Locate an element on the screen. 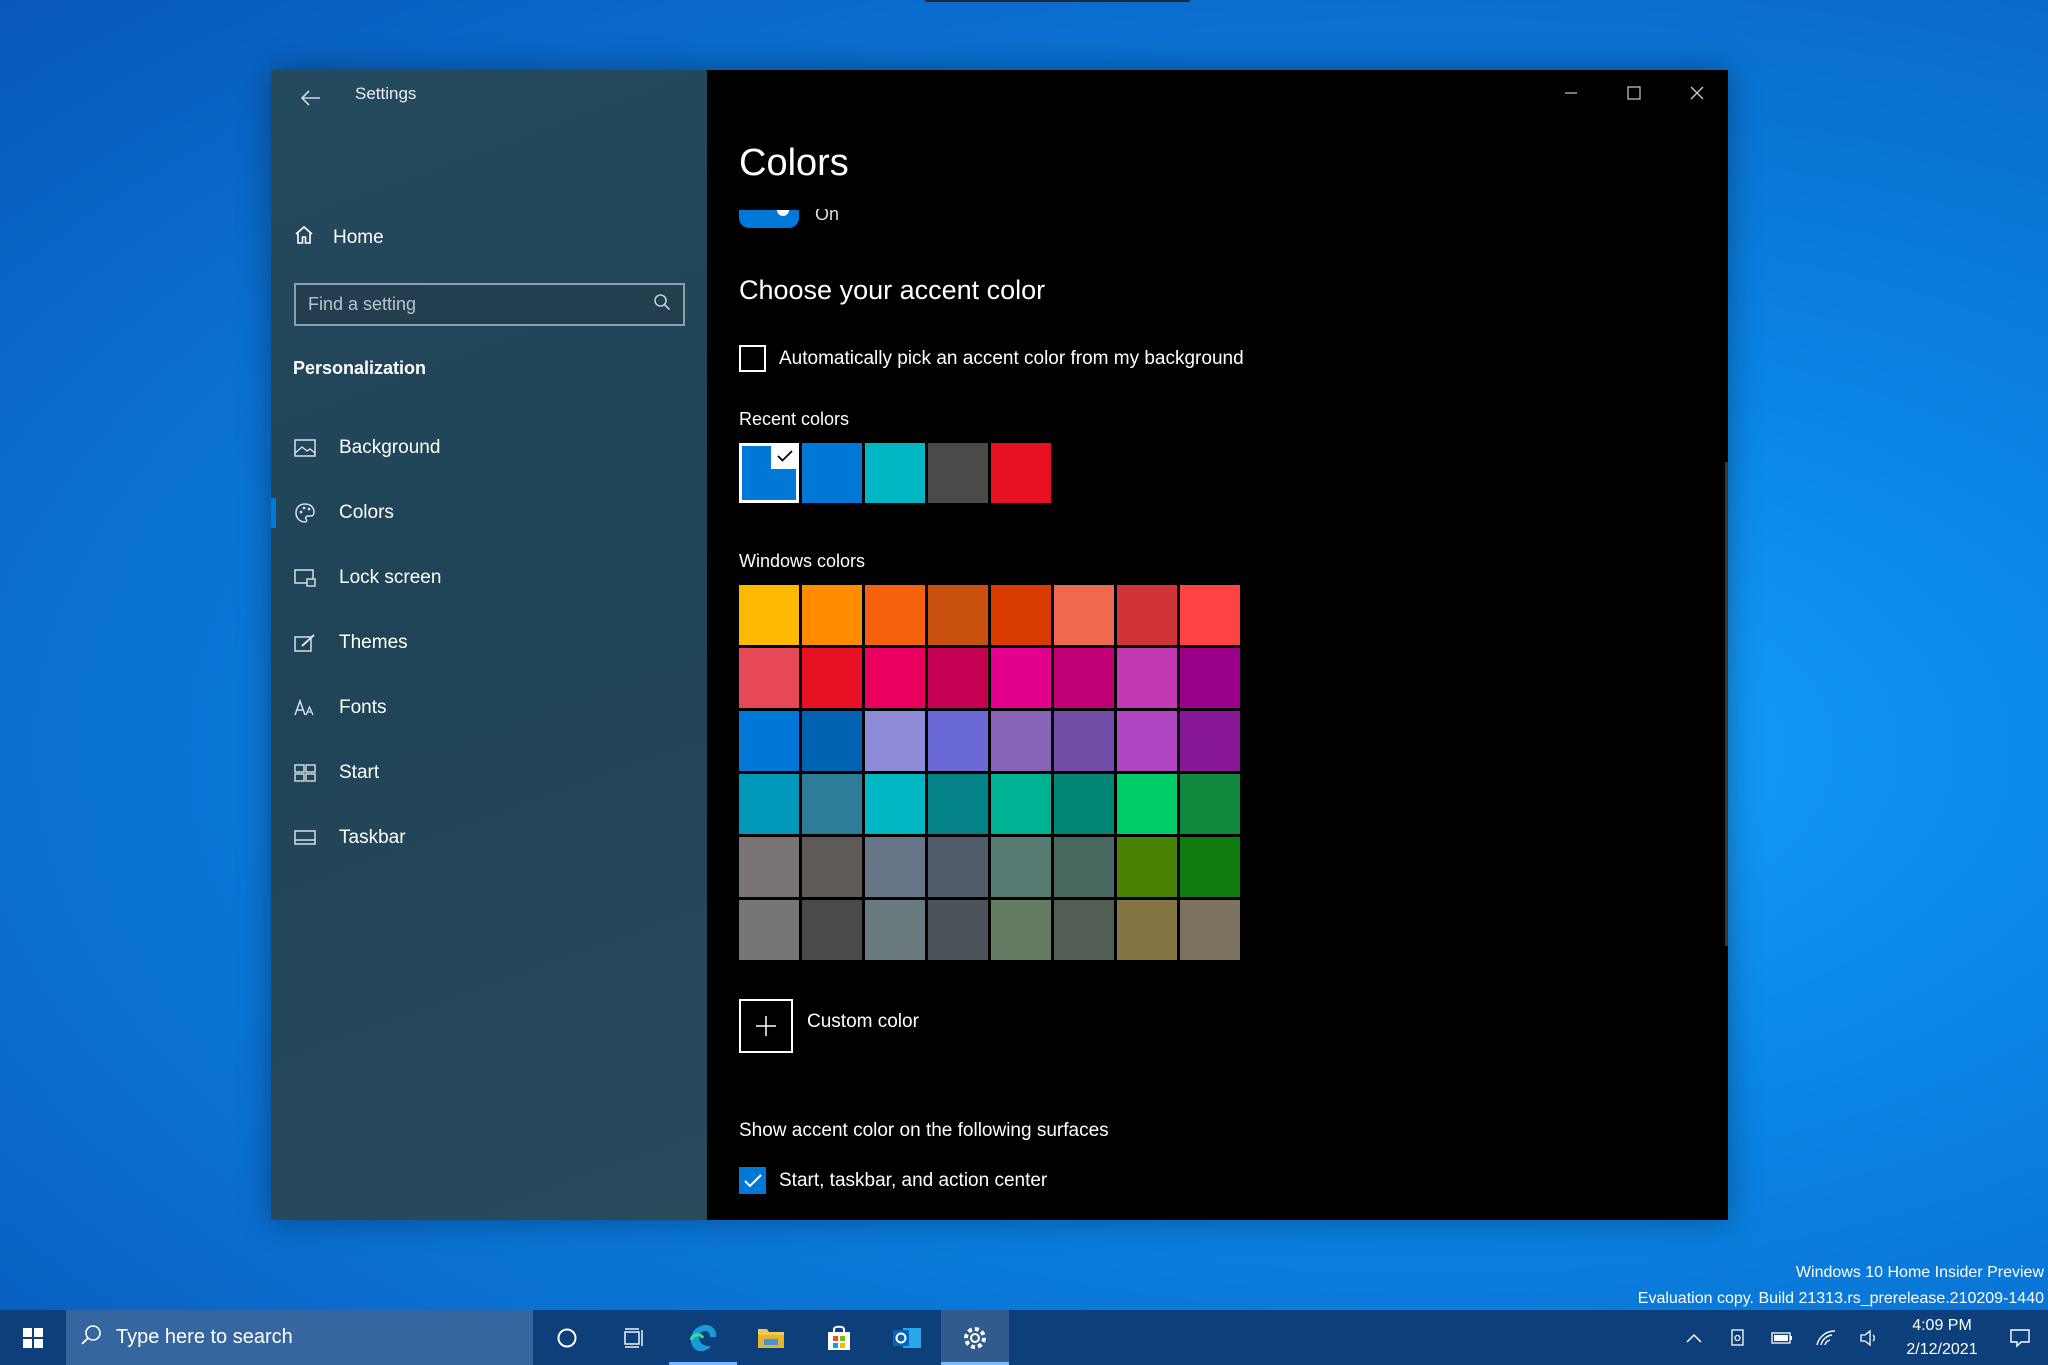 The width and height of the screenshot is (2048, 1365). clock-date: 2/12/2021 is located at coordinates (1942, 1349).